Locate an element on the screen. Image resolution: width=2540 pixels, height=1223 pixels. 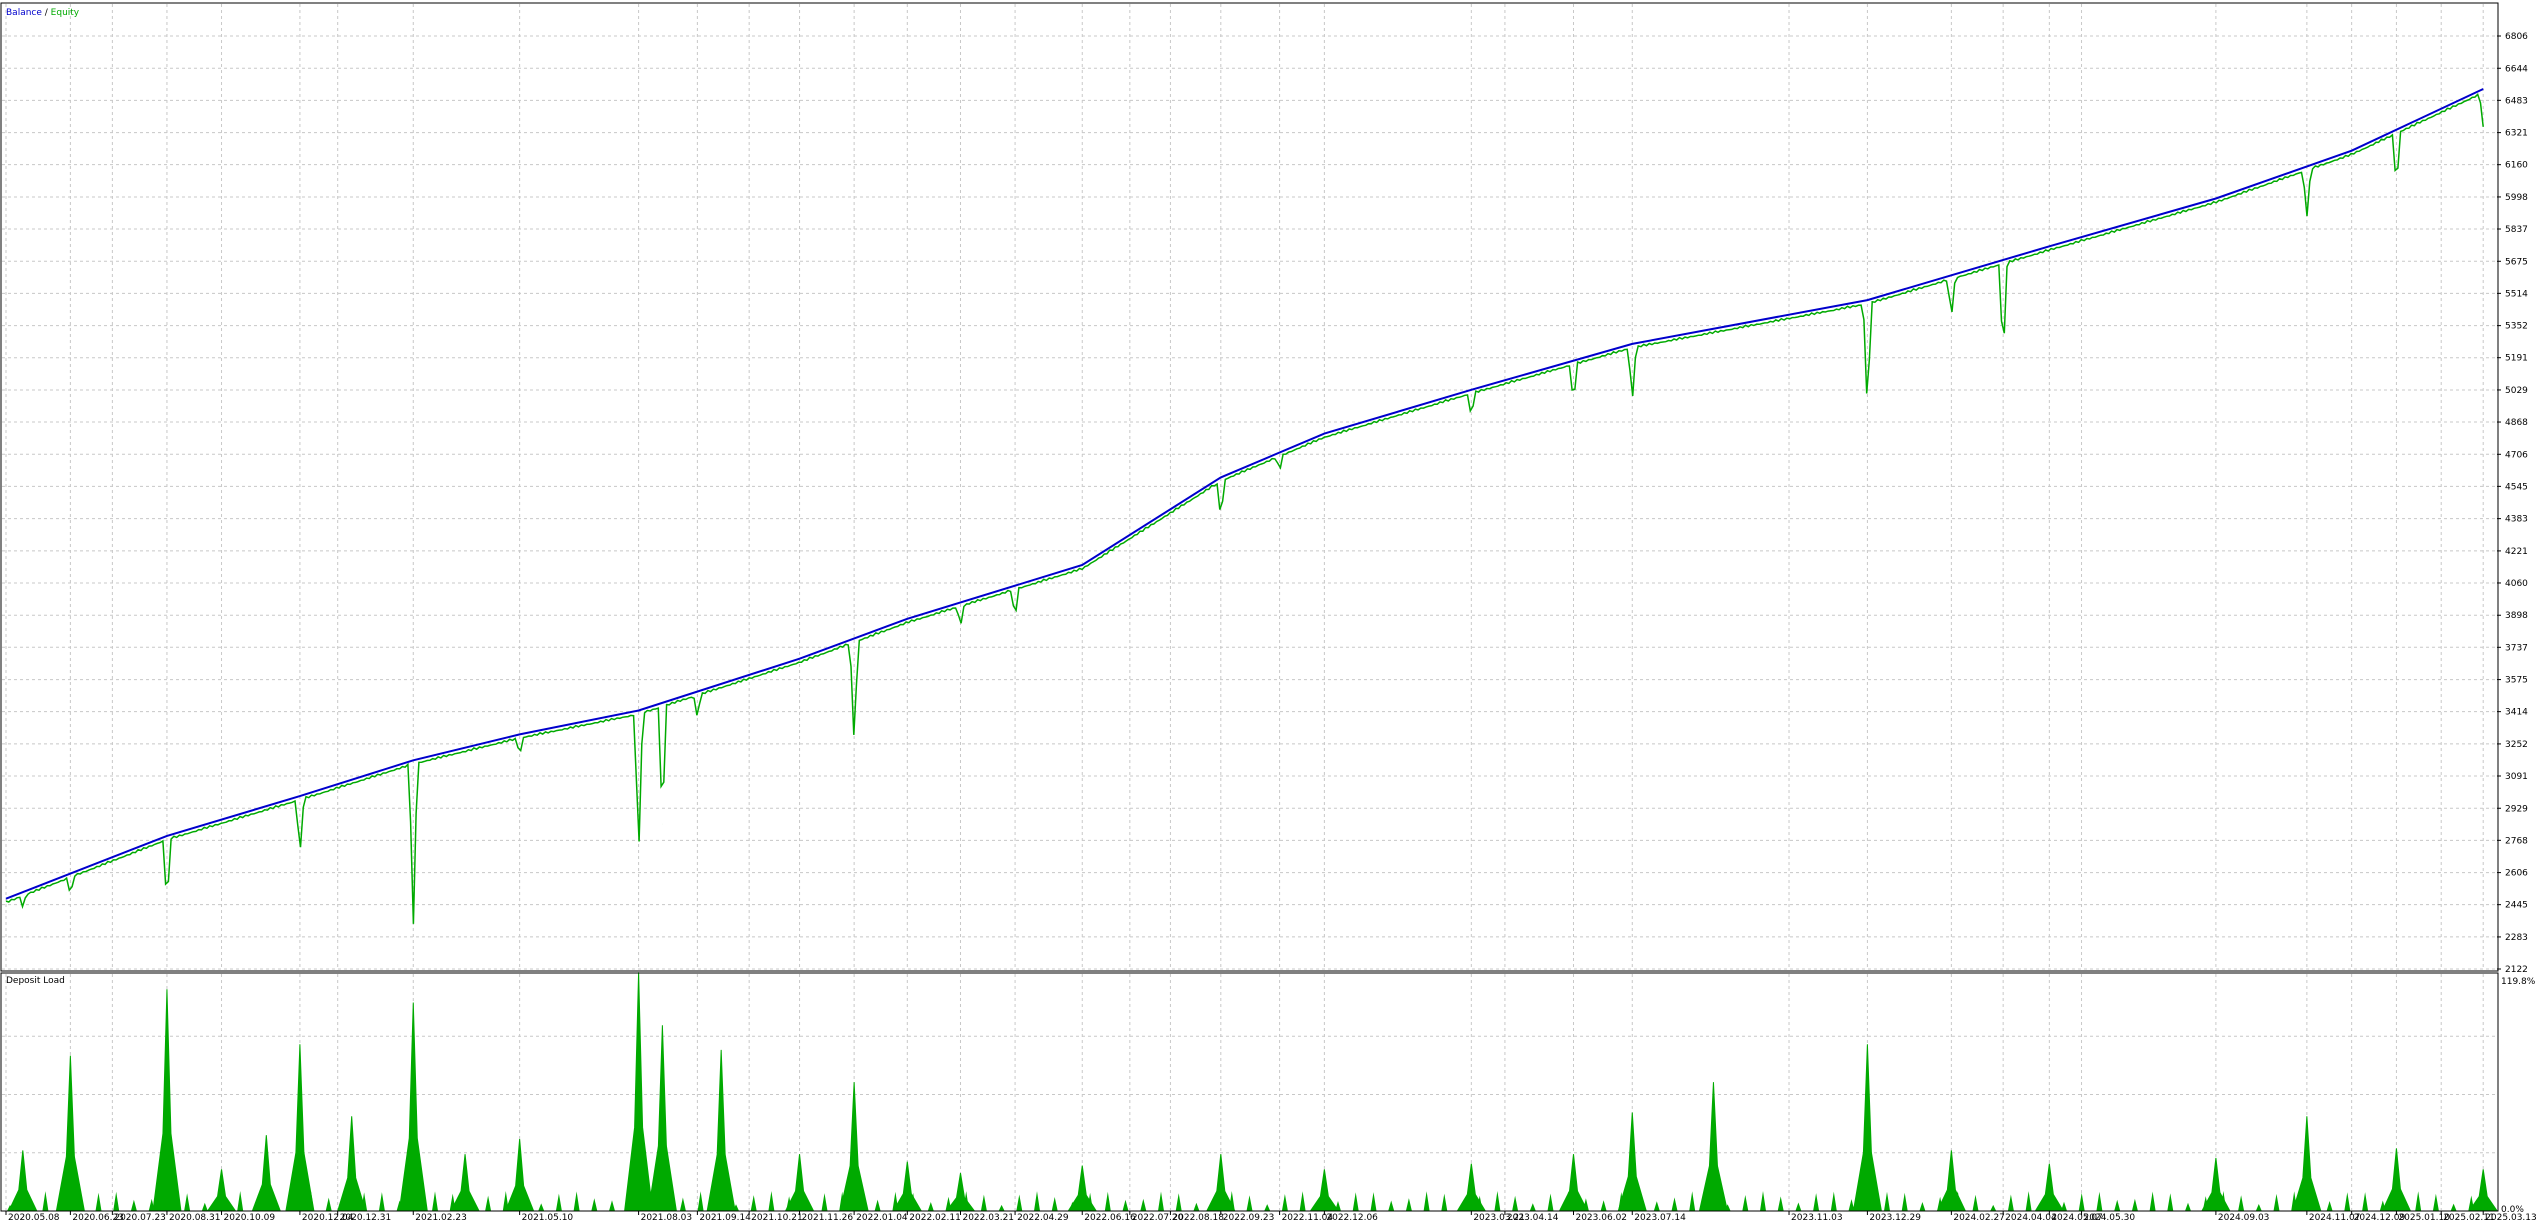
y-tick-label: 6160 is located at coordinates (2516, 166).